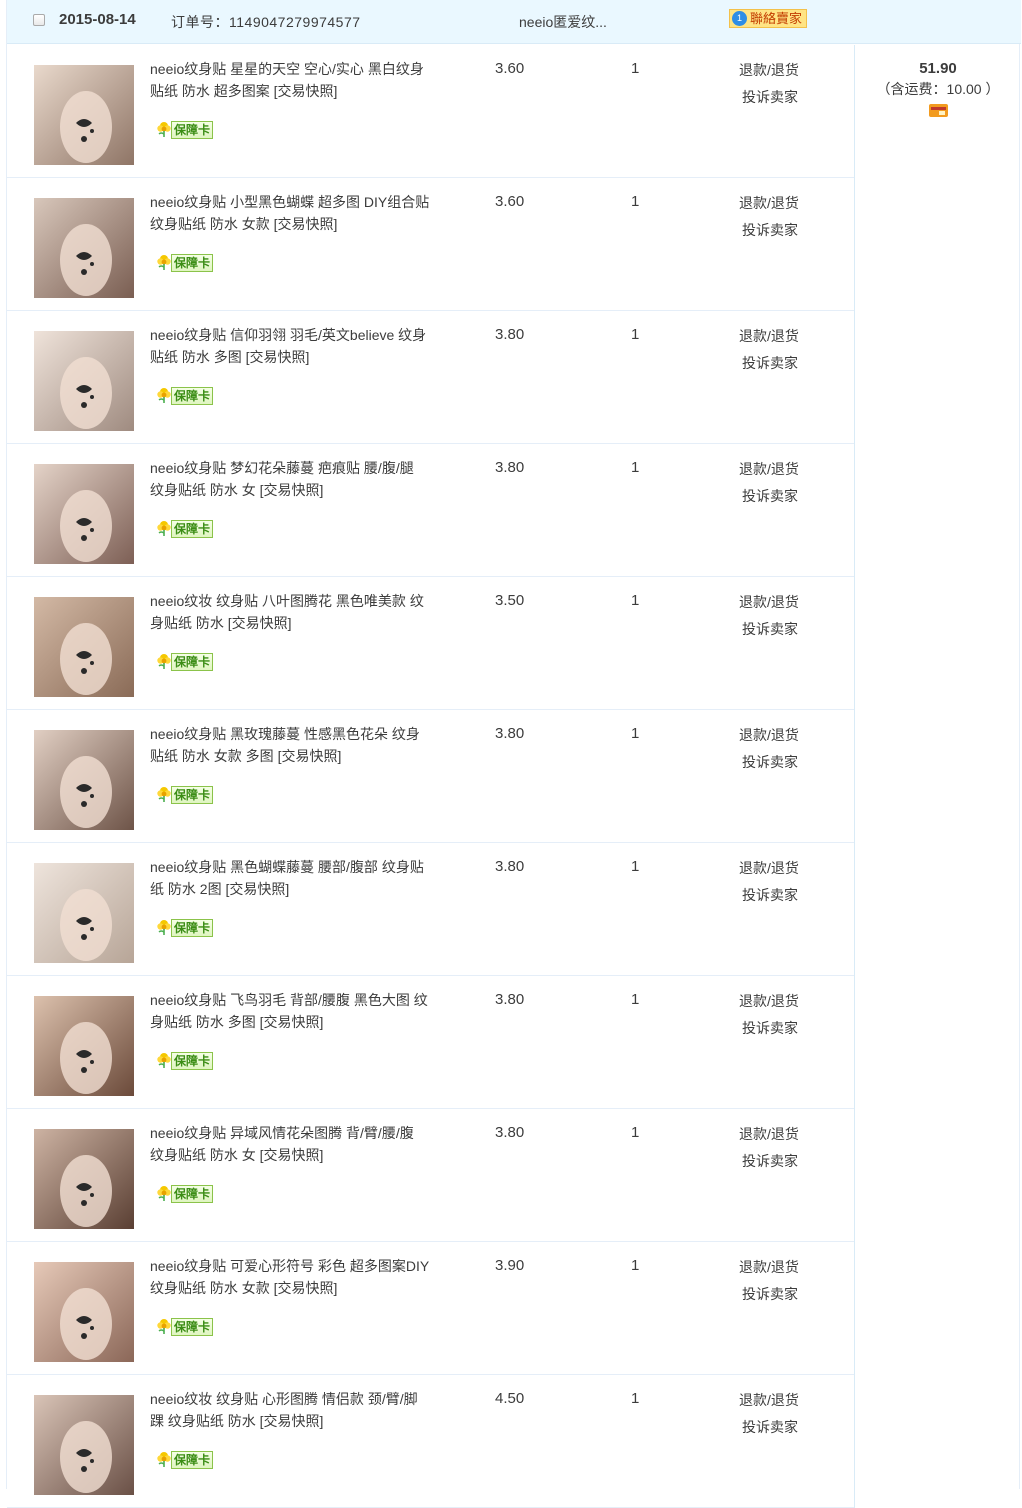 This screenshot has height=1508, width=1022. Describe the element at coordinates (39, 20) in the screenshot. I see `order-checkbox` at that location.